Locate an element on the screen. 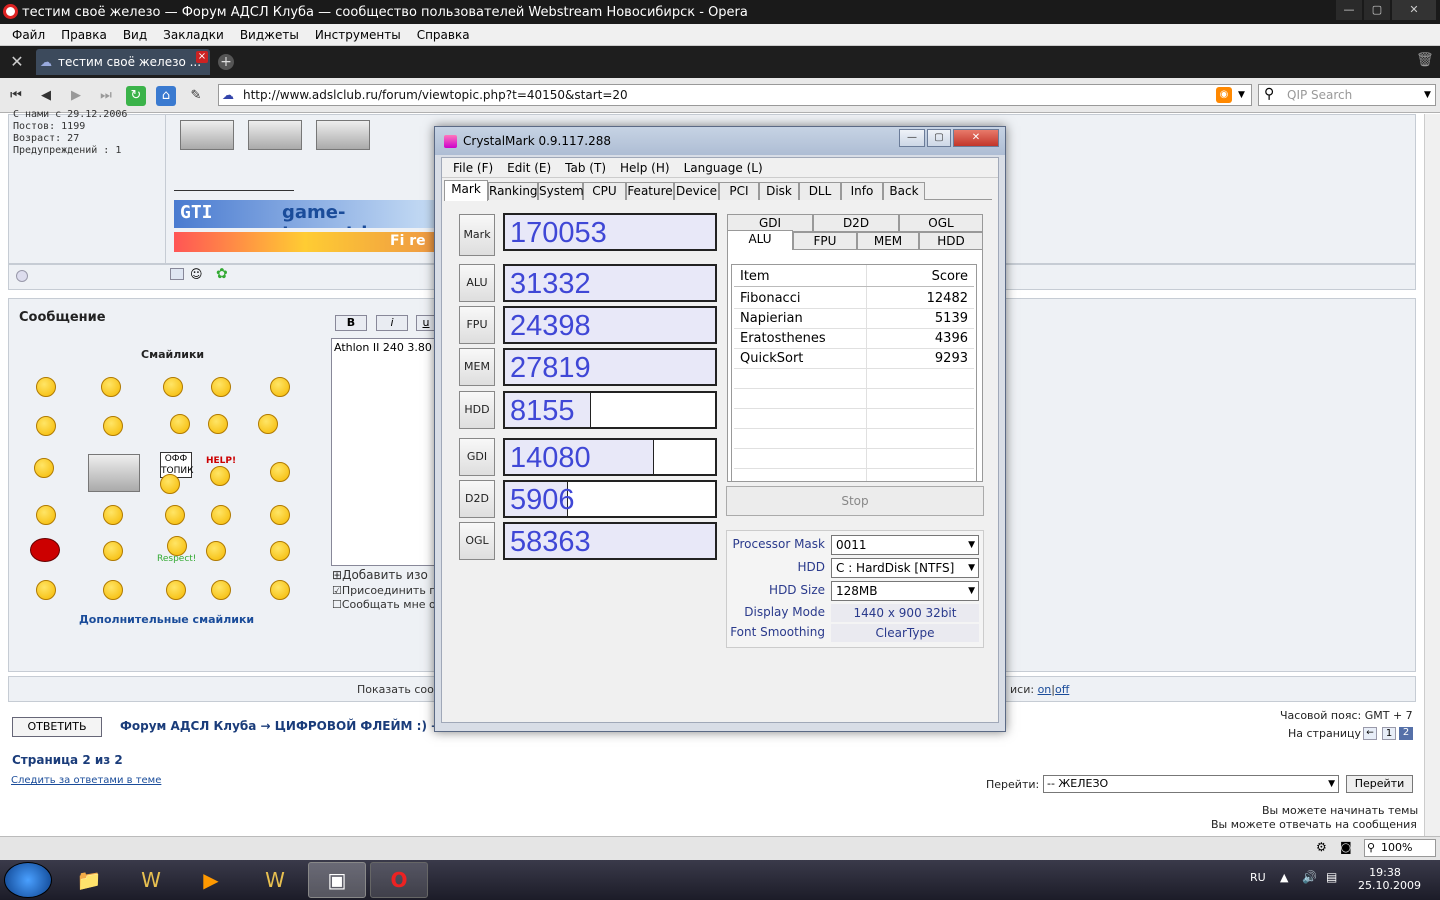 This screenshot has width=1440, height=900. subtab-ogl: OGL is located at coordinates (941, 223).